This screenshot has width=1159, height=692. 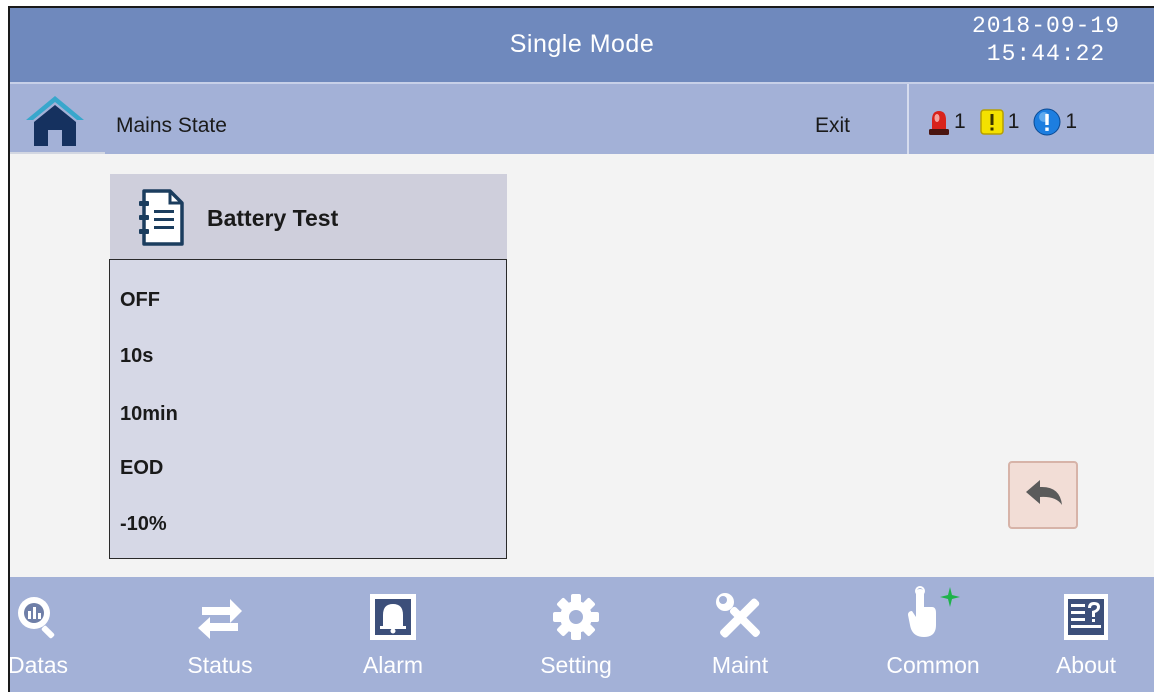 What do you see at coordinates (143, 524) in the screenshot?
I see `value-capacity-threshold: -10%` at bounding box center [143, 524].